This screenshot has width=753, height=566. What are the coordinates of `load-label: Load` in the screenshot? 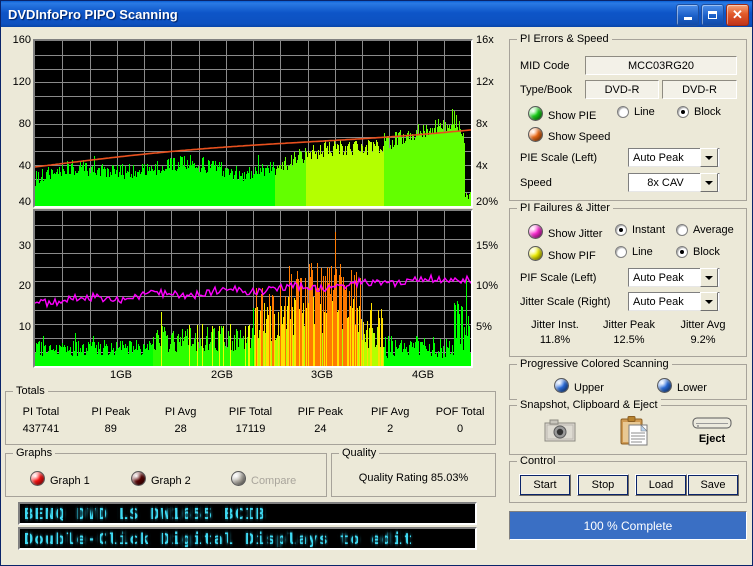 It's located at (661, 485).